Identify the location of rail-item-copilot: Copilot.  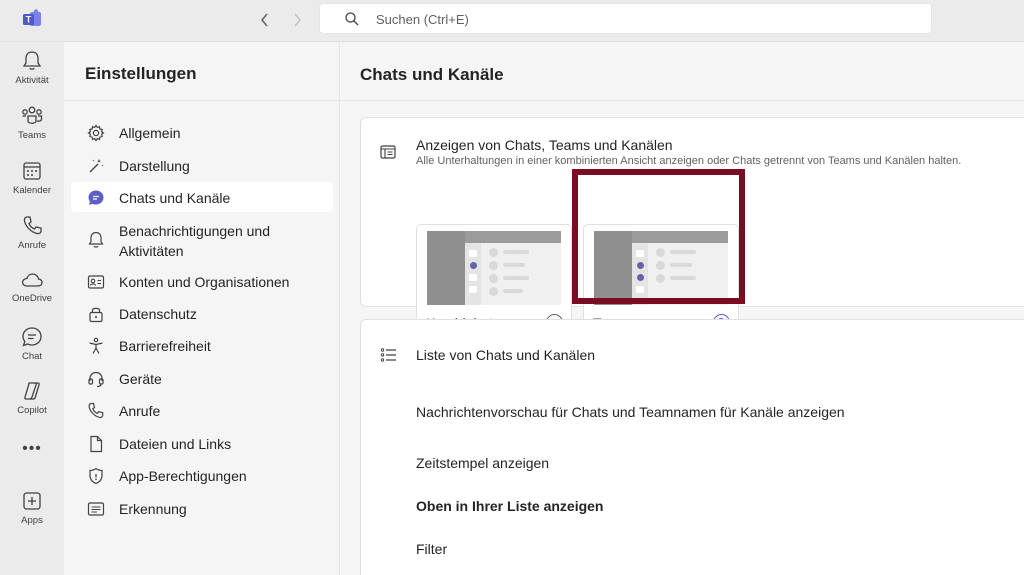
(32, 405).